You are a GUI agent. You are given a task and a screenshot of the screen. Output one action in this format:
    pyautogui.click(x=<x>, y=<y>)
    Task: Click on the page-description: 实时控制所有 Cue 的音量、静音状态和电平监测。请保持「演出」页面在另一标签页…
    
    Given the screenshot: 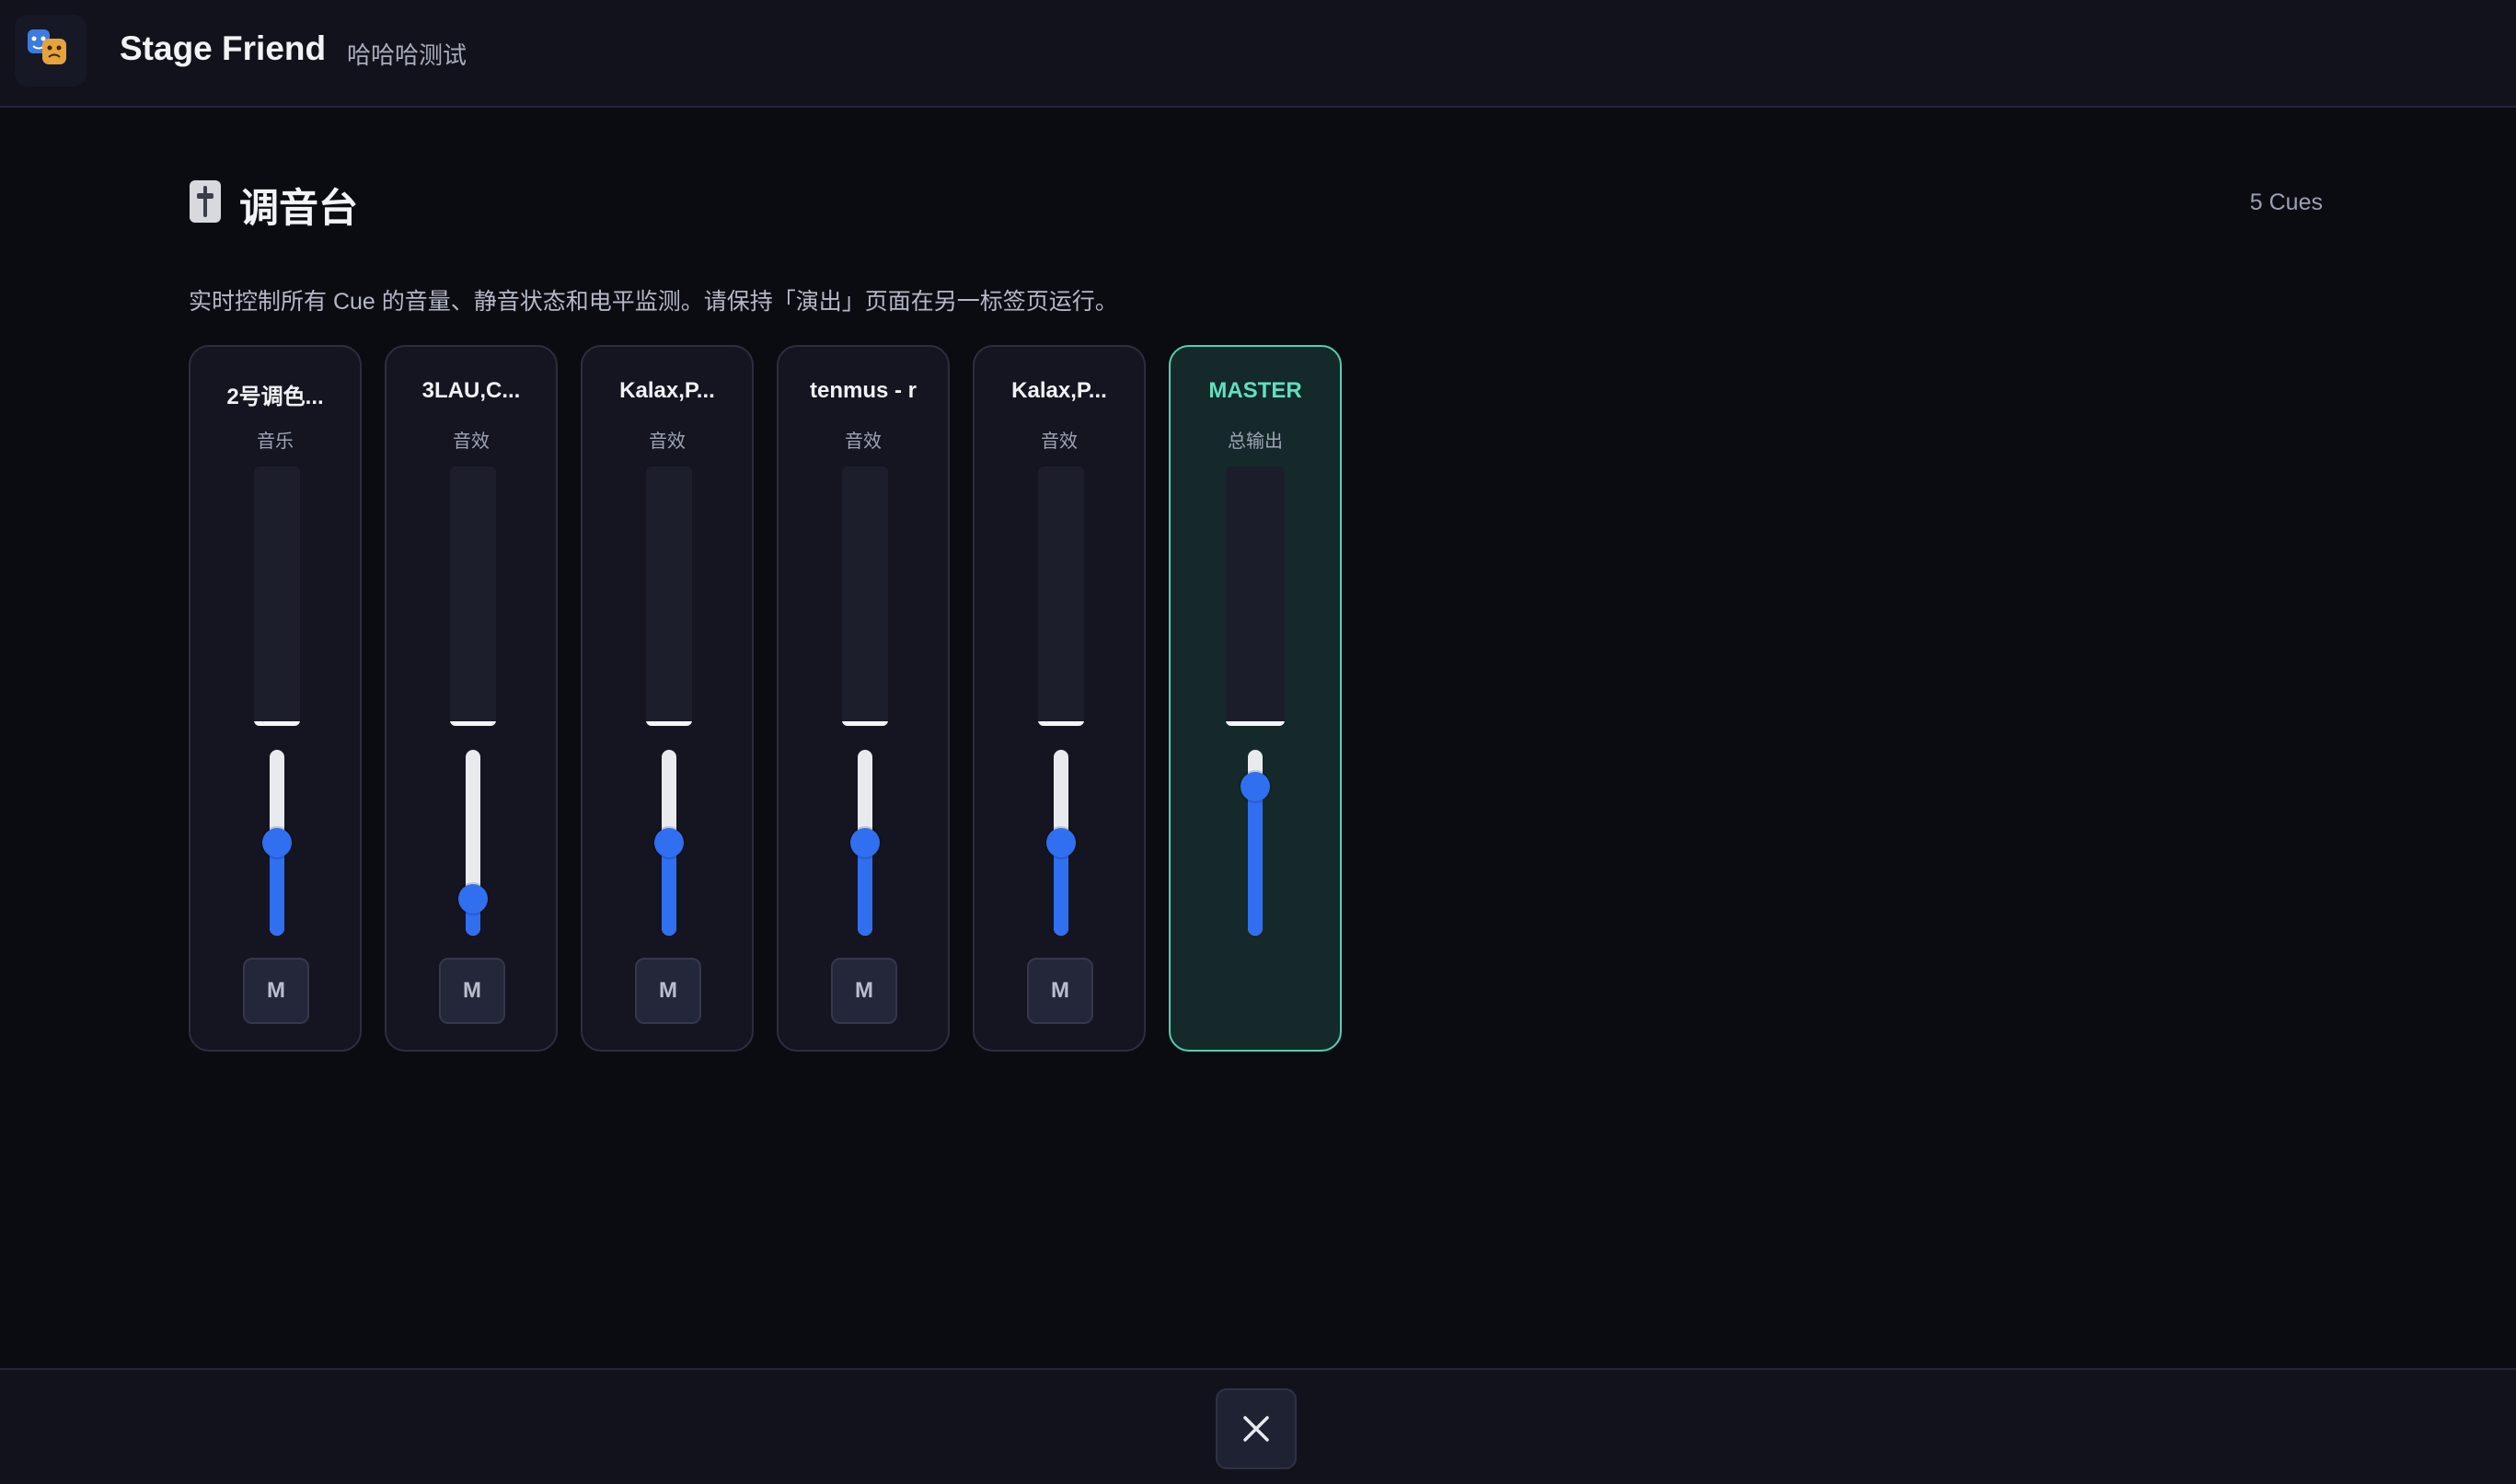 What is the action you would take?
    pyautogui.click(x=653, y=302)
    